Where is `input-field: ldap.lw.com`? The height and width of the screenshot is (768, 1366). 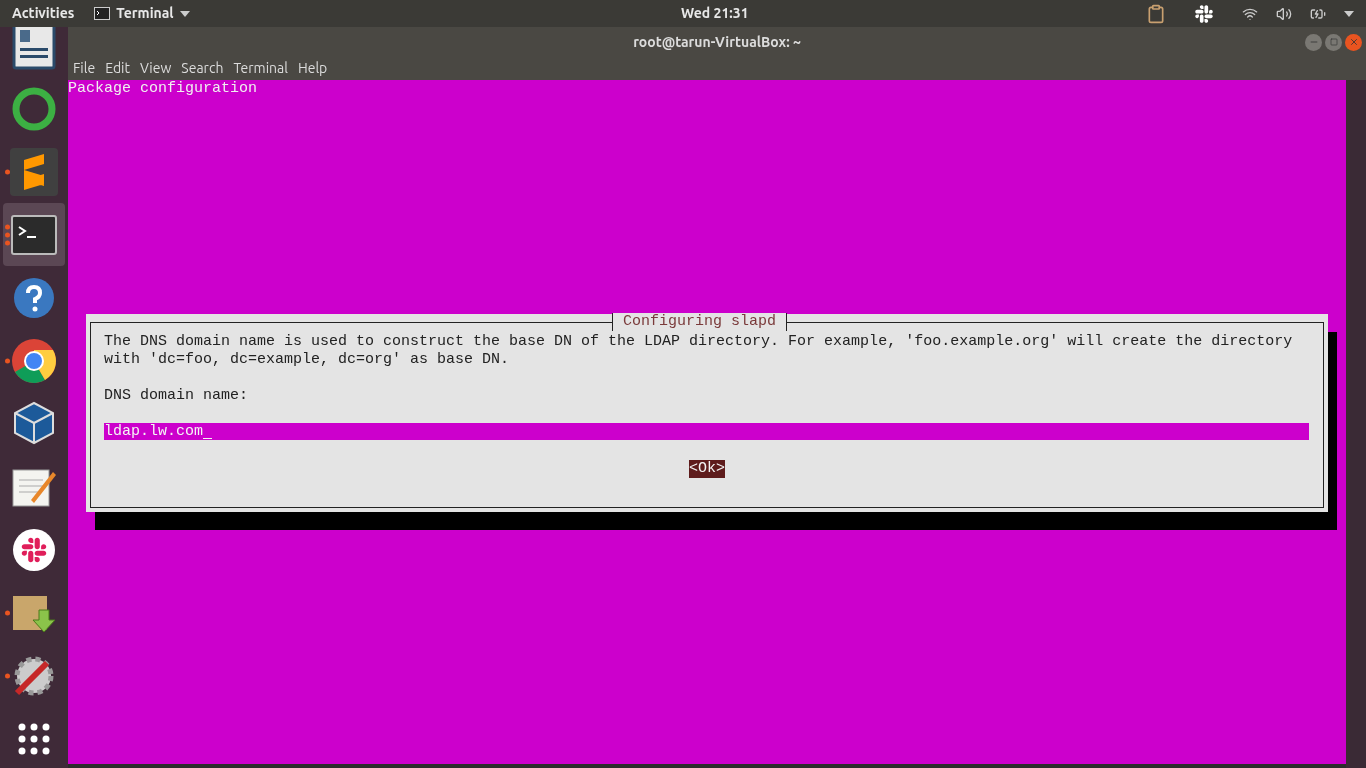
input-field: ldap.lw.com is located at coordinates (706, 431).